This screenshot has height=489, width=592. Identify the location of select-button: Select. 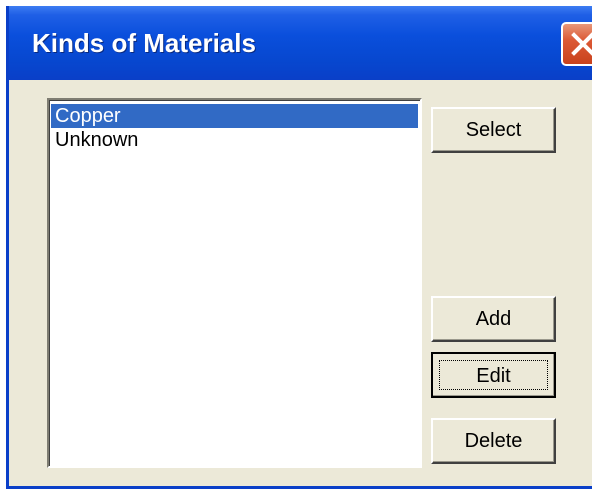
(493, 130).